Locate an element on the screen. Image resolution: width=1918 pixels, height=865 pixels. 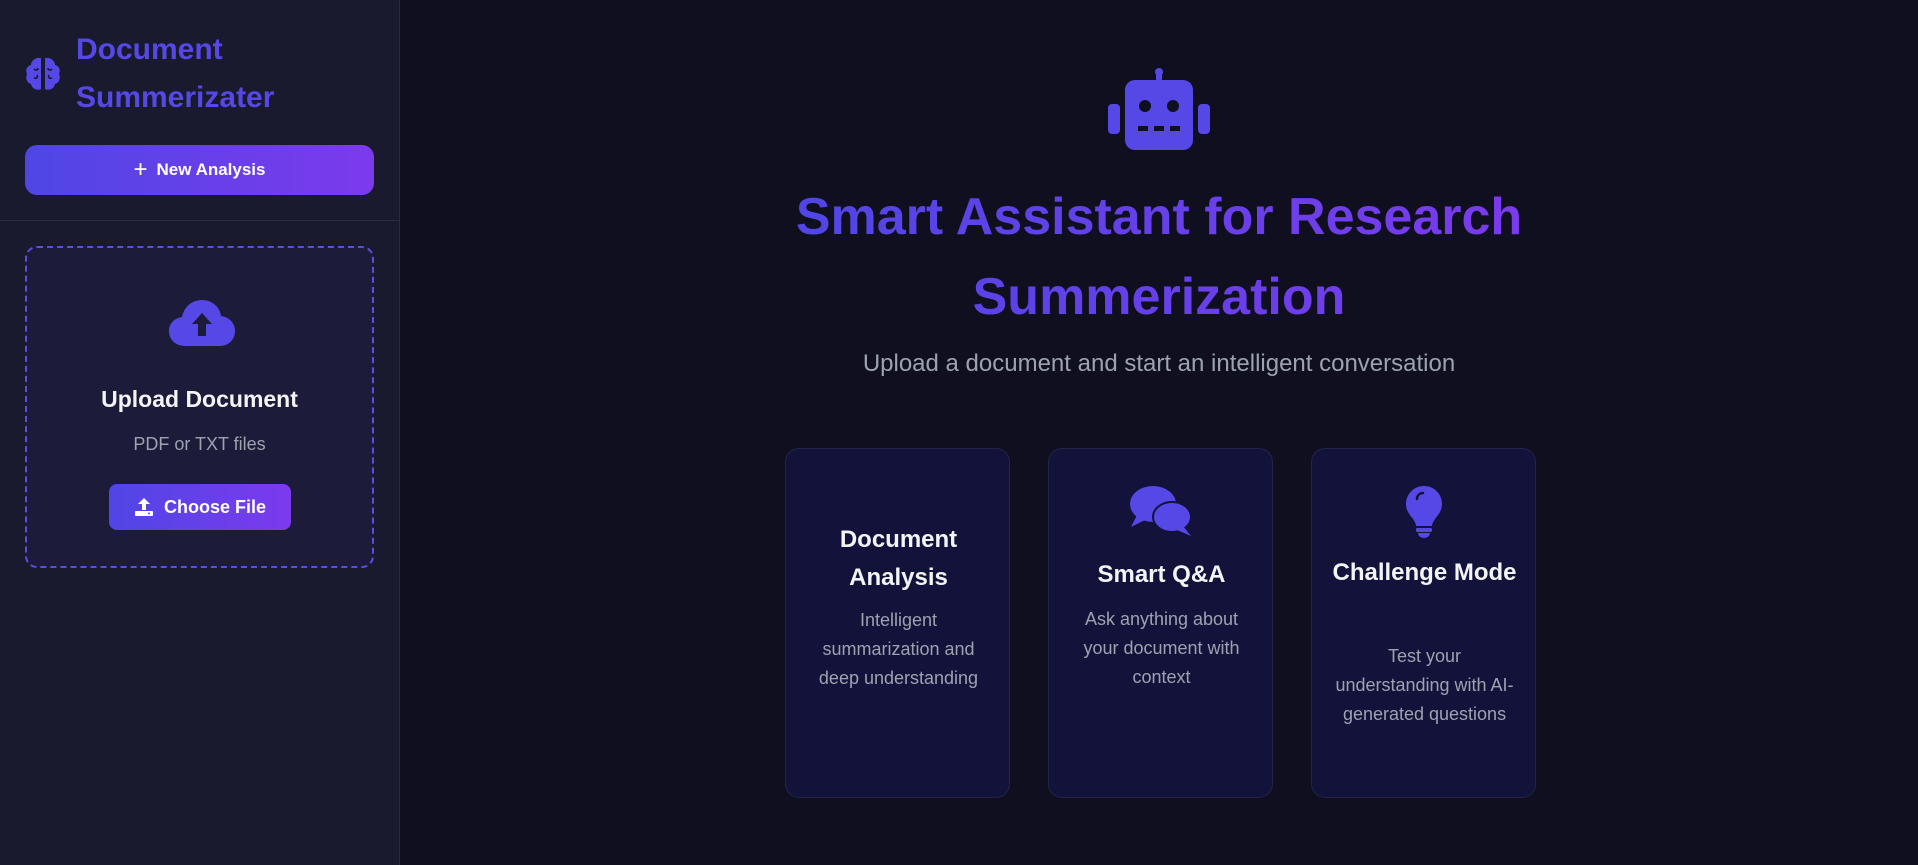
choose-file-label: Choose File is located at coordinates (214, 506).